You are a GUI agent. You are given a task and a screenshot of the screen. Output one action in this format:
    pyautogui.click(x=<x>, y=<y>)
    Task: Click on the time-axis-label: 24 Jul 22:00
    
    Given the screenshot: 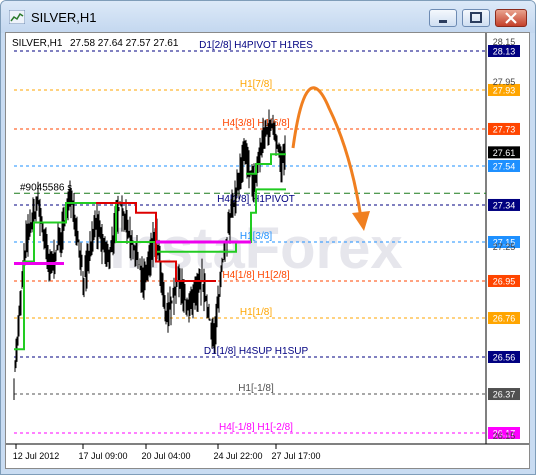 What is the action you would take?
    pyautogui.click(x=237, y=456)
    